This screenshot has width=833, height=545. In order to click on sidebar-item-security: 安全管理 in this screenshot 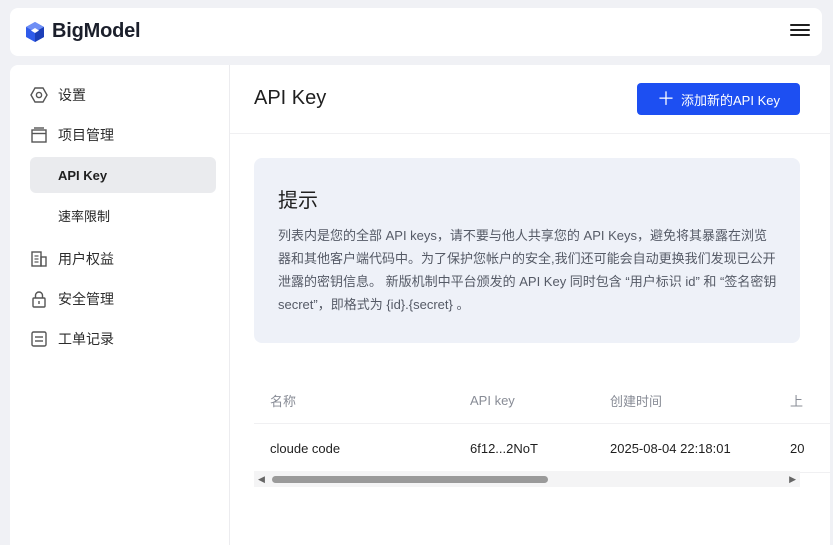, I will do `click(72, 299)`.